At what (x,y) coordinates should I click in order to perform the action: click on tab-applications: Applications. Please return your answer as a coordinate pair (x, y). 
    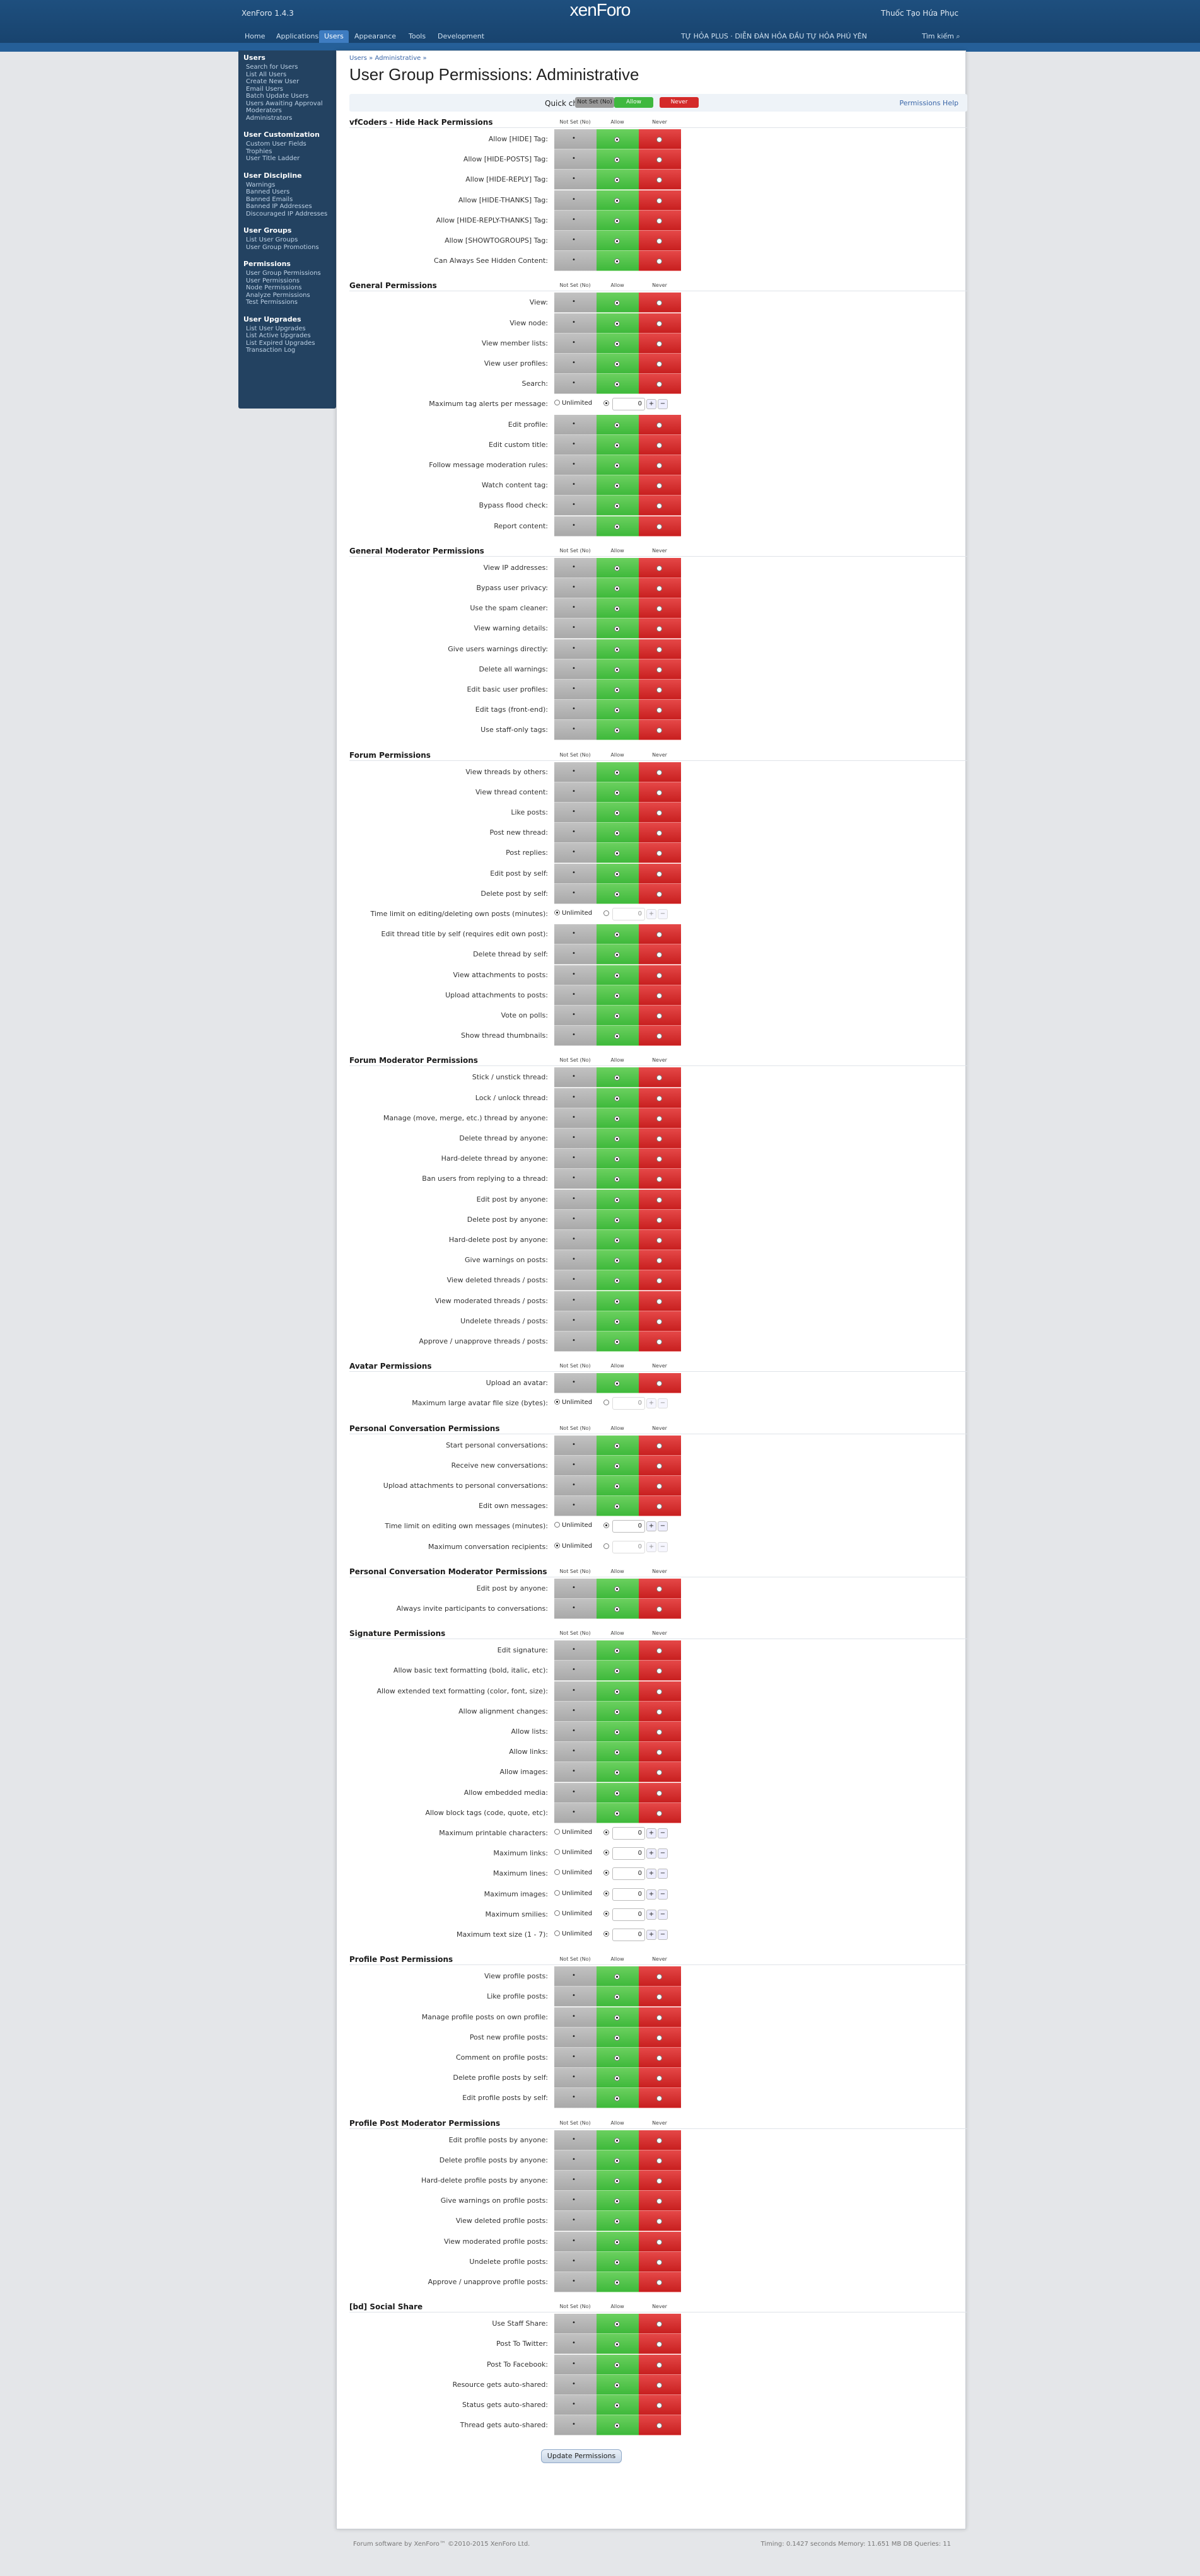
    Looking at the image, I should click on (297, 36).